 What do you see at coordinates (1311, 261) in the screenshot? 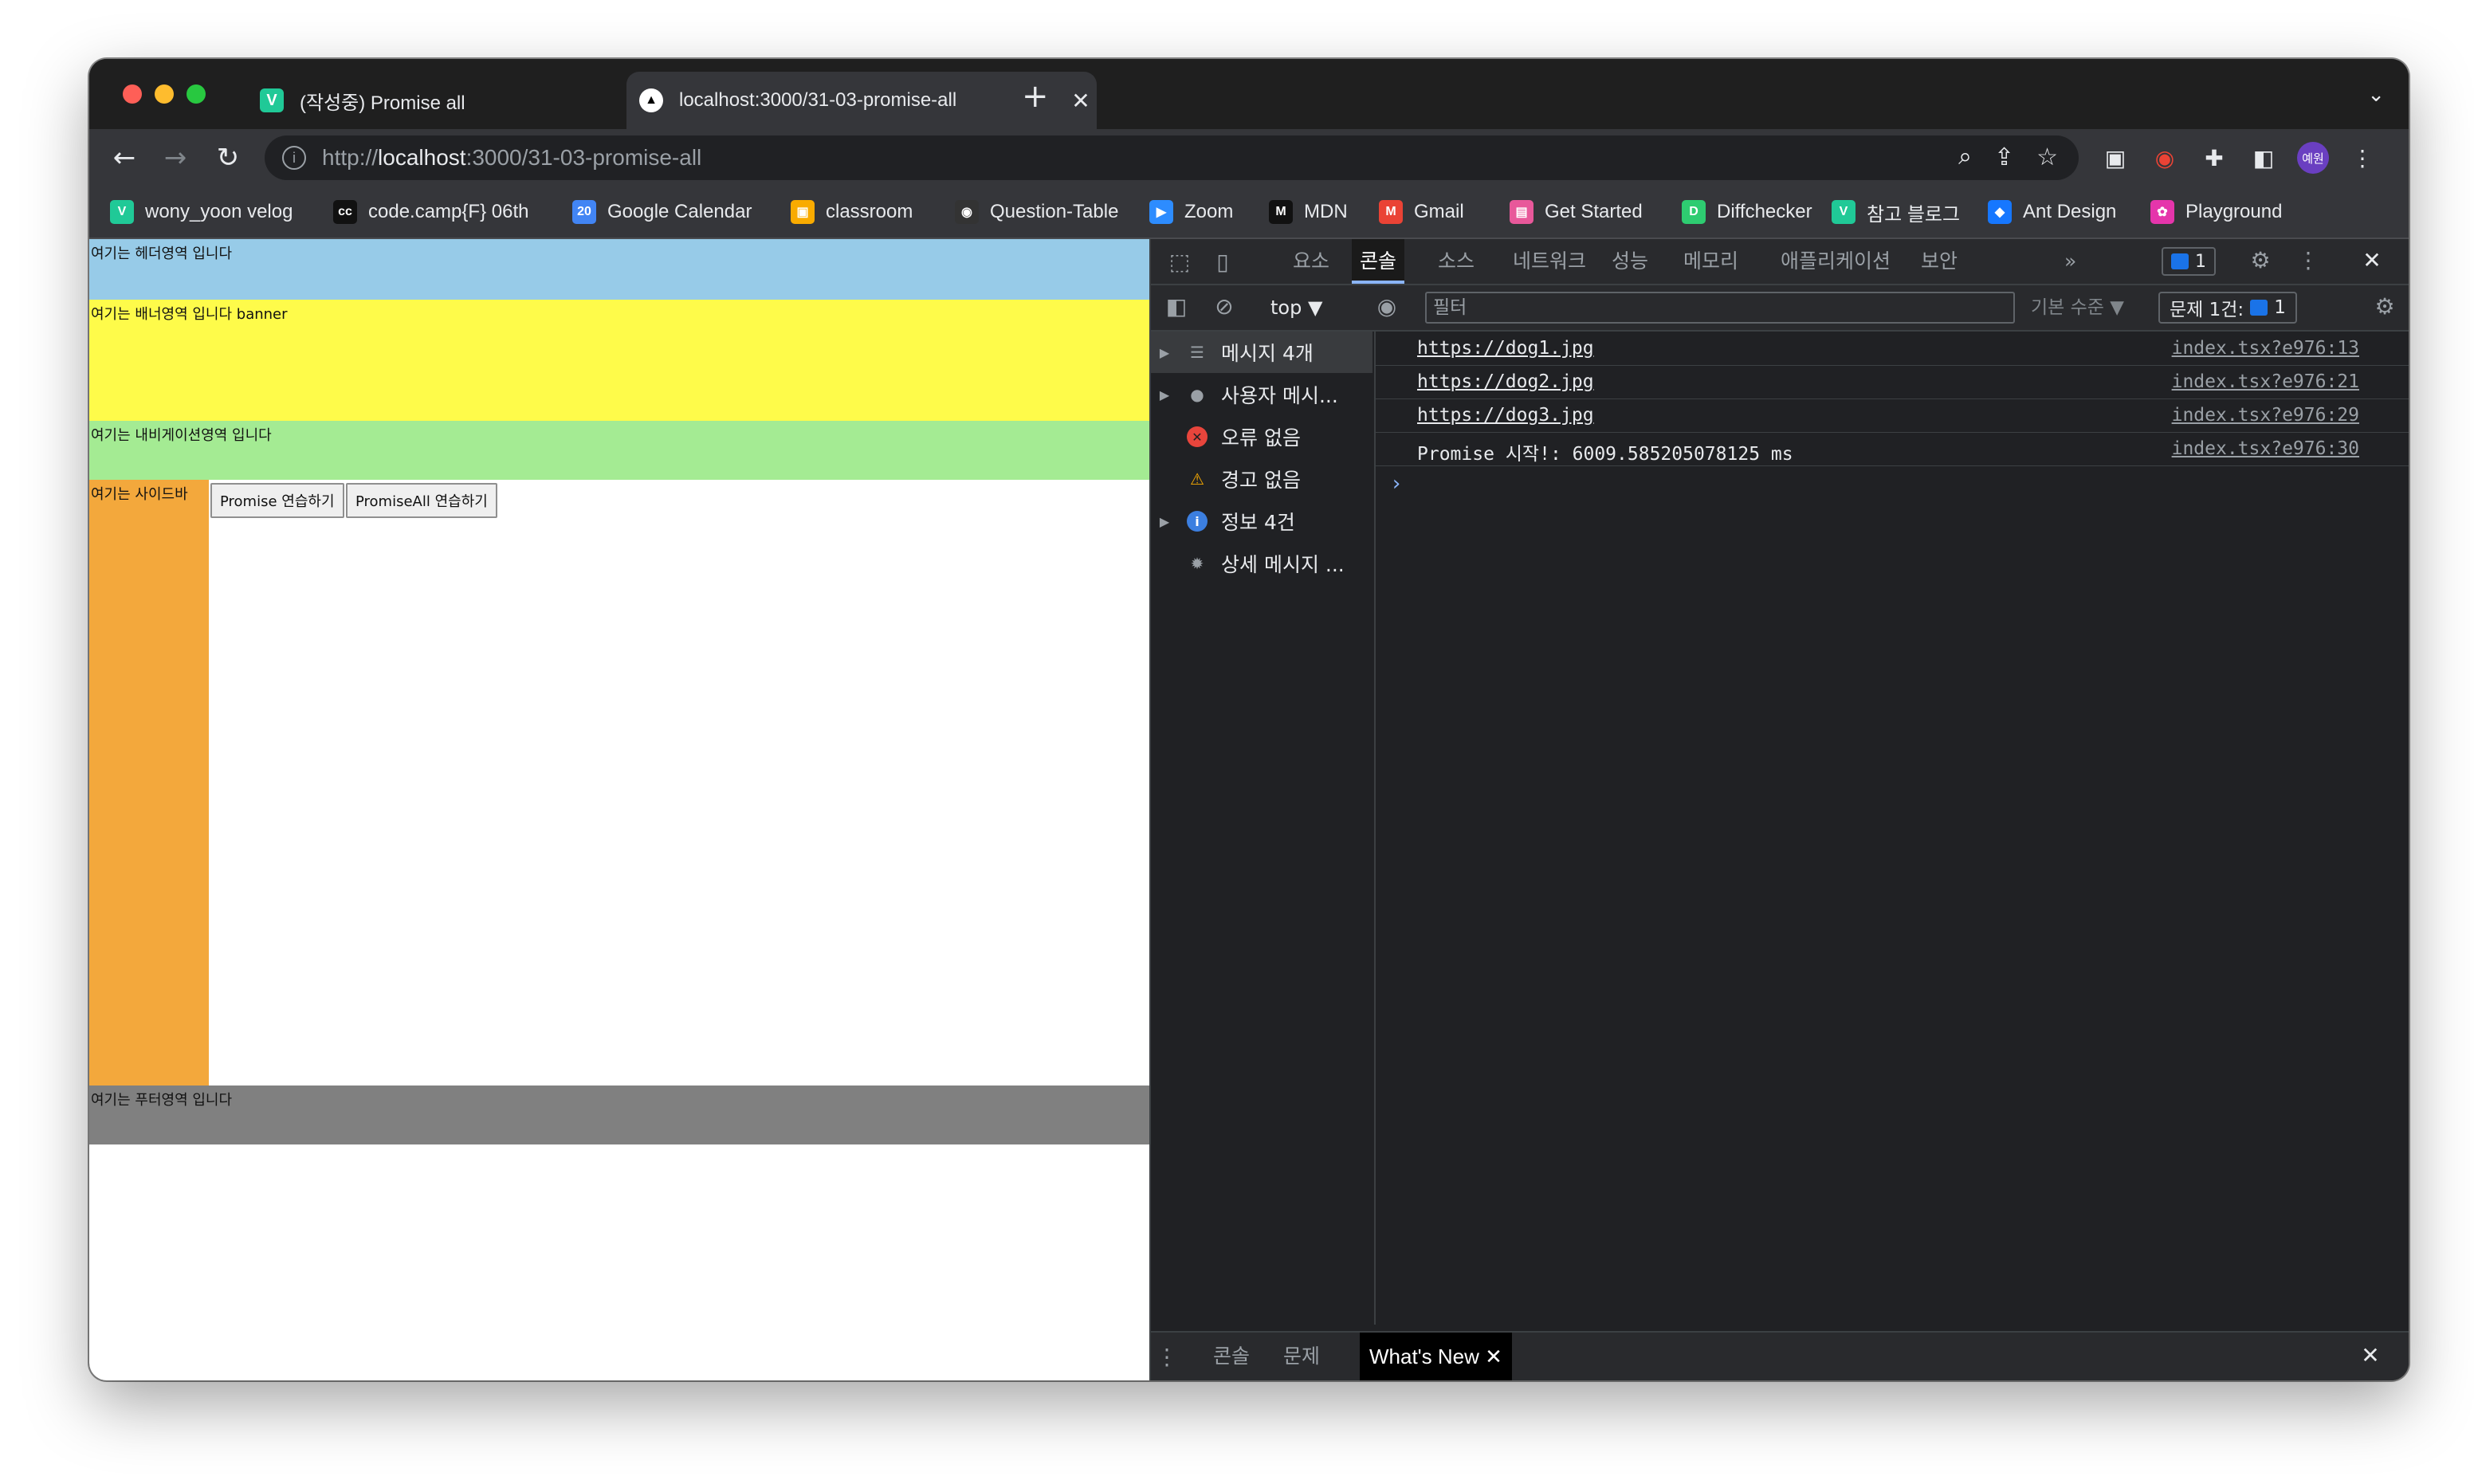
I see `devtools-tab: 요소` at bounding box center [1311, 261].